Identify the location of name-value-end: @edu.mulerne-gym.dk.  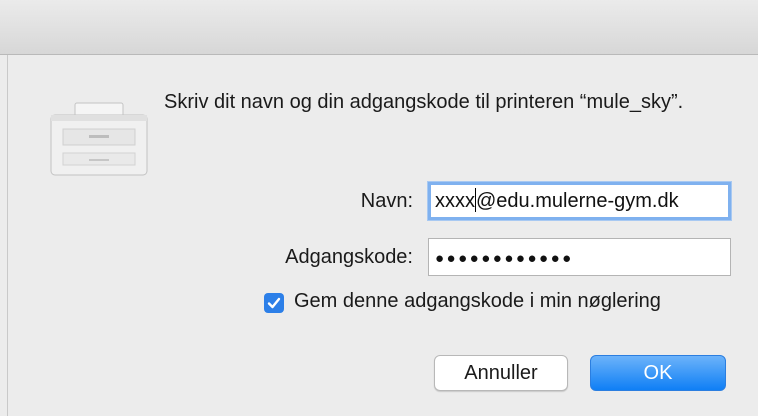
(577, 201).